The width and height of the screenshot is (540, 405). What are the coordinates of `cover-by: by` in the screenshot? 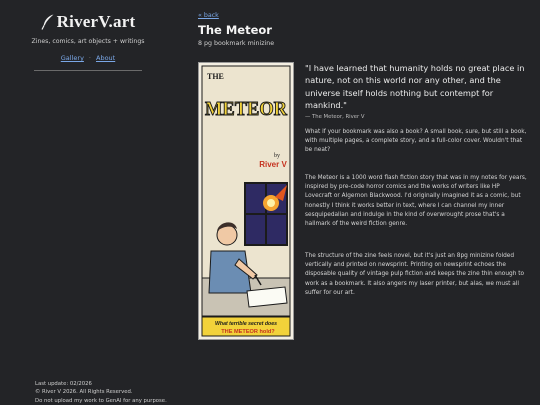 It's located at (277, 156).